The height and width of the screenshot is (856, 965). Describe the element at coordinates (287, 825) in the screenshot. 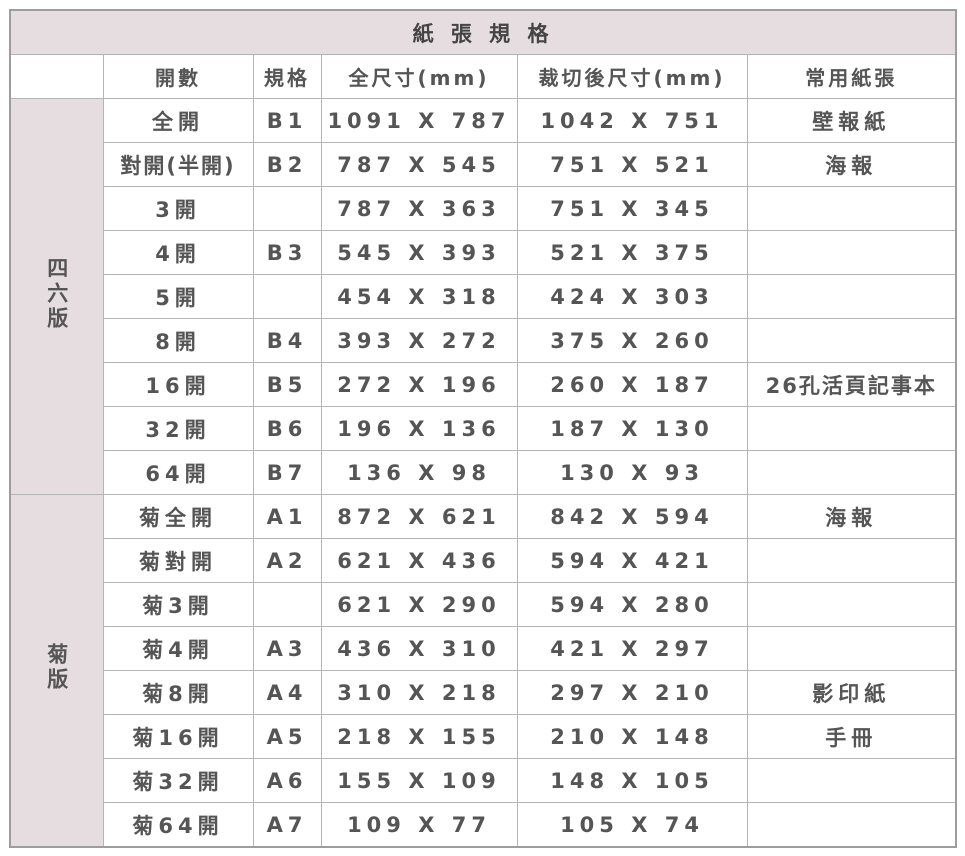

I see `cell-spec: A7` at that location.